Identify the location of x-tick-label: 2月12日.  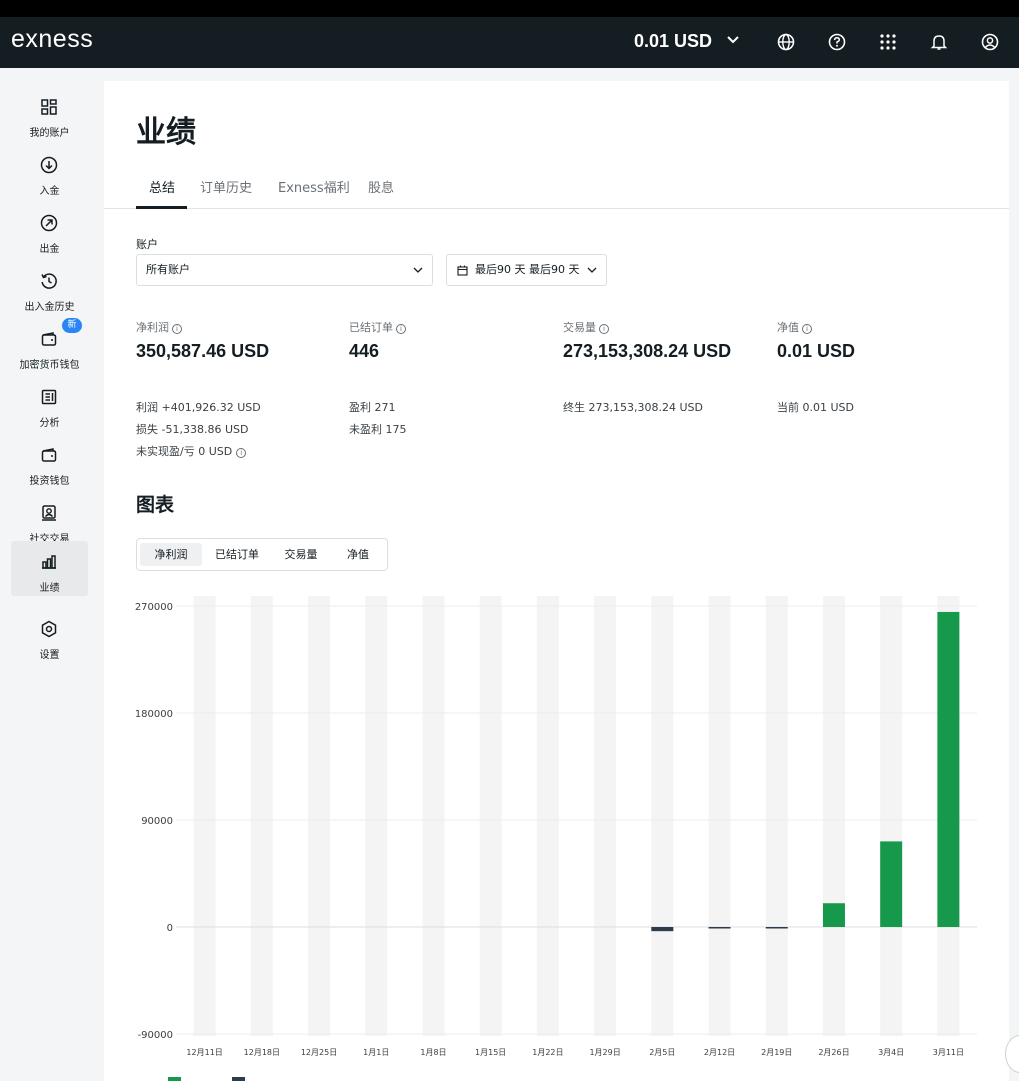
(719, 1052).